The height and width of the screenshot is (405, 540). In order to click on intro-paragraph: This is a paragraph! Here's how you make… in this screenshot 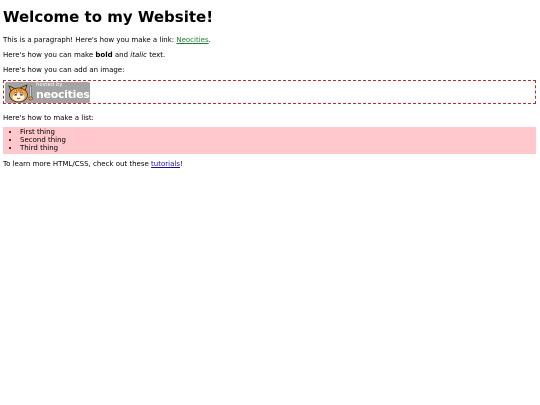, I will do `click(269, 40)`.